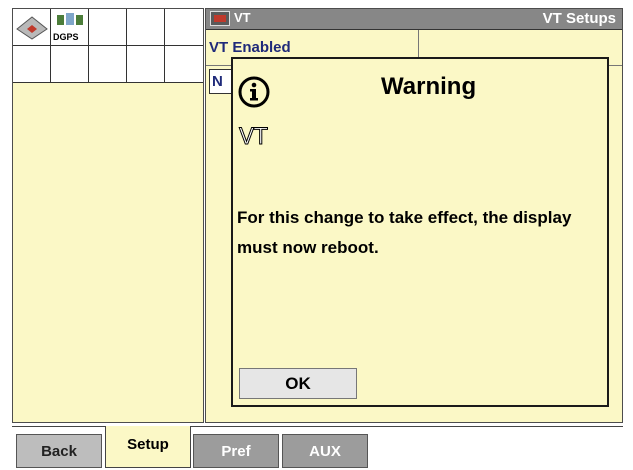 Image resolution: width=633 pixels, height=470 pixels. Describe the element at coordinates (66, 37) in the screenshot. I see `gps-status-label: DGPS` at that location.